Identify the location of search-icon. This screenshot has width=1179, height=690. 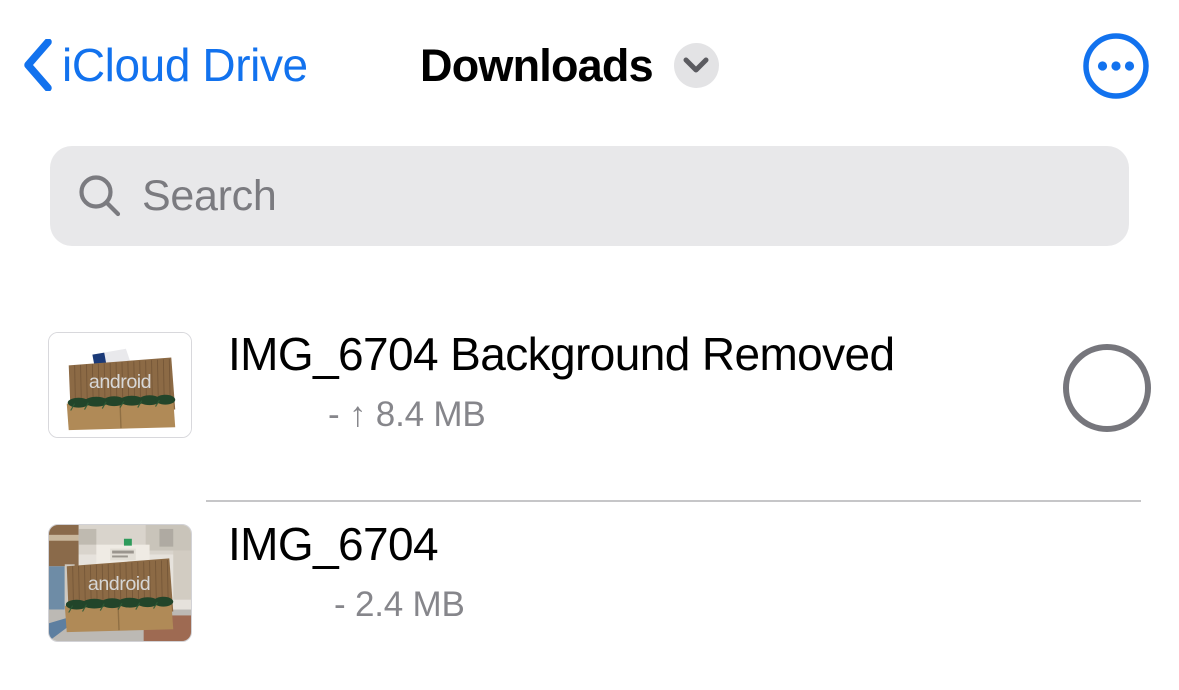
(100, 196).